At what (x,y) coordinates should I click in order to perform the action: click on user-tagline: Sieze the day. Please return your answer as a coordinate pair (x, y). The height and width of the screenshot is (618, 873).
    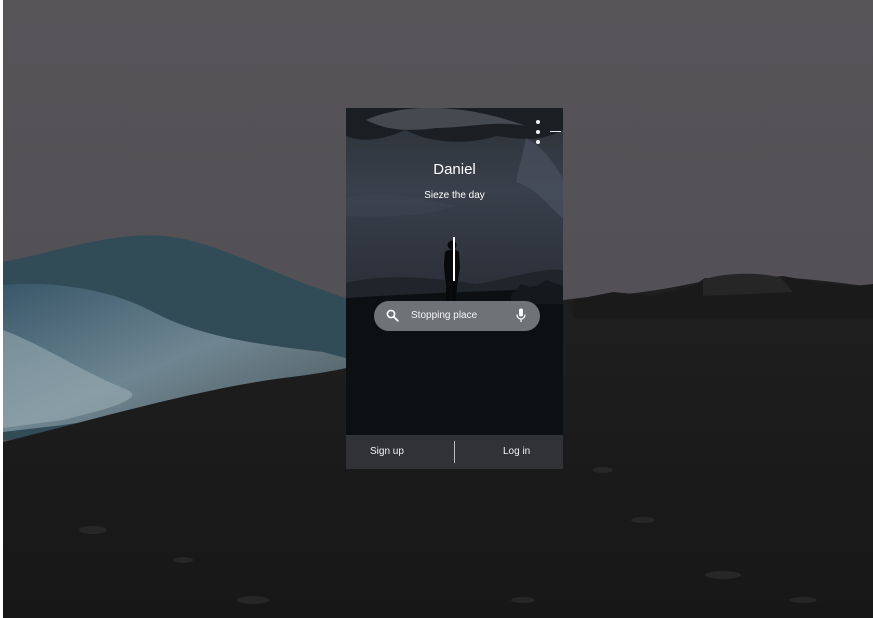
    Looking at the image, I should click on (454, 195).